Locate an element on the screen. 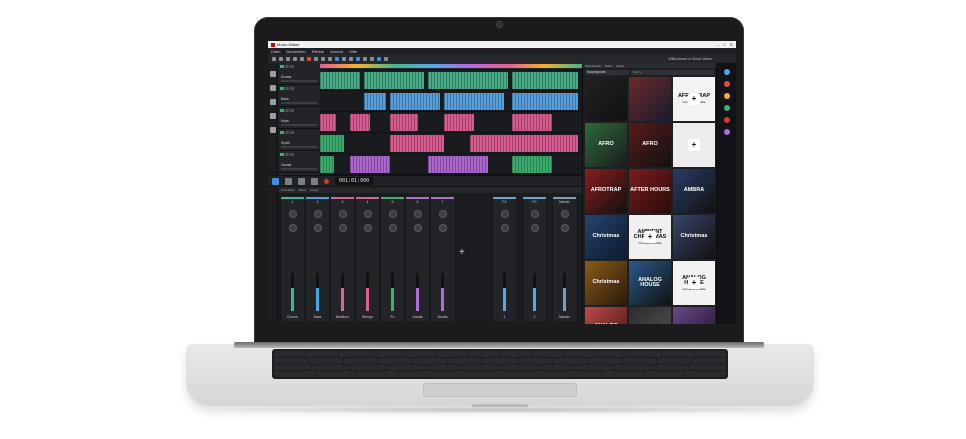 The image size is (966, 439). menu-item-view: Ansicht is located at coordinates (336, 51).